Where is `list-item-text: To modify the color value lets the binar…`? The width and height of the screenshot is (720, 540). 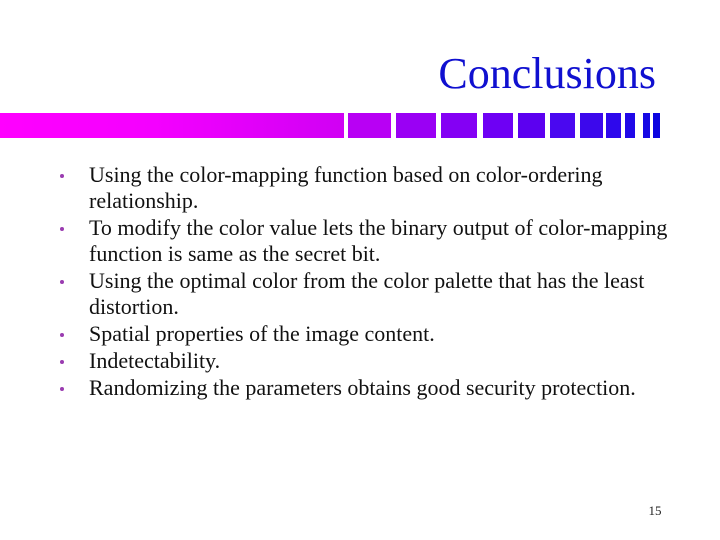 list-item-text: To modify the color value lets the binar… is located at coordinates (378, 240).